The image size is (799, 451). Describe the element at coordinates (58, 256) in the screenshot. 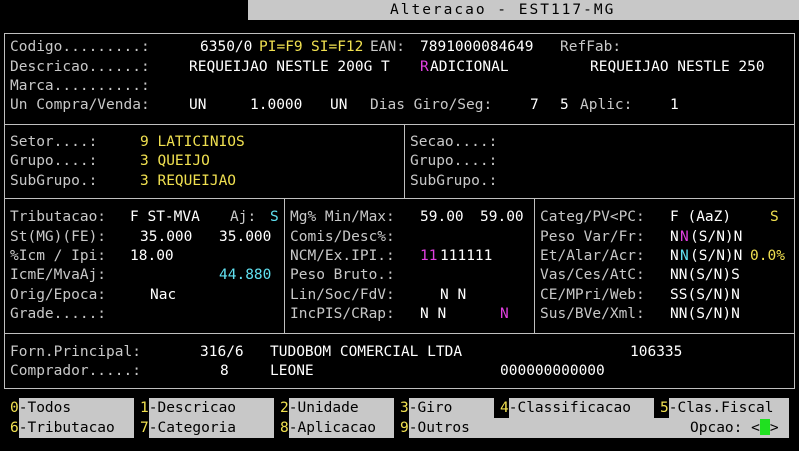

I see `icm-label: %Icm / Ipi:` at that location.